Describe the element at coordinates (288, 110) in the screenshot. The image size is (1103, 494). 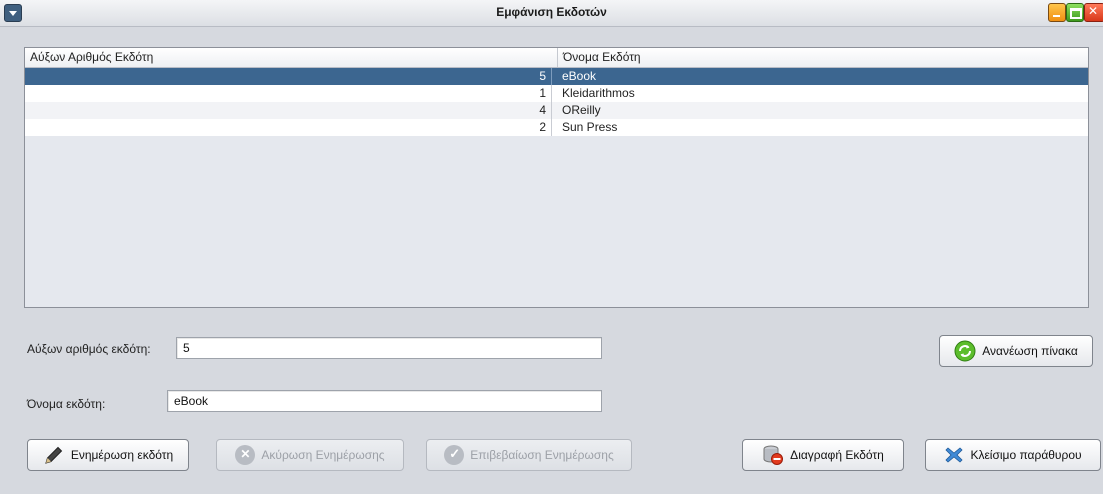
I see `cell-id: 4` at that location.